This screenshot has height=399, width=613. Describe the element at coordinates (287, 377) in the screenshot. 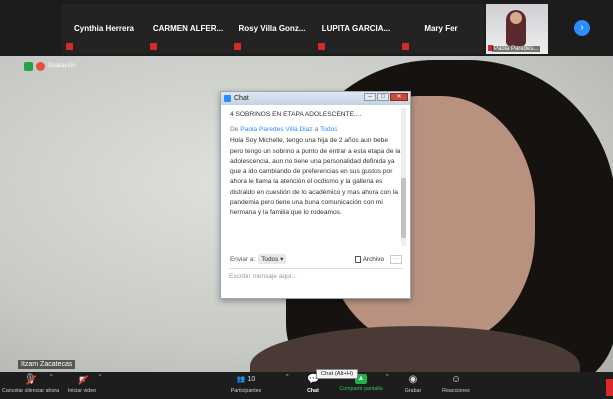

I see `participants-options-caret: ^` at that location.